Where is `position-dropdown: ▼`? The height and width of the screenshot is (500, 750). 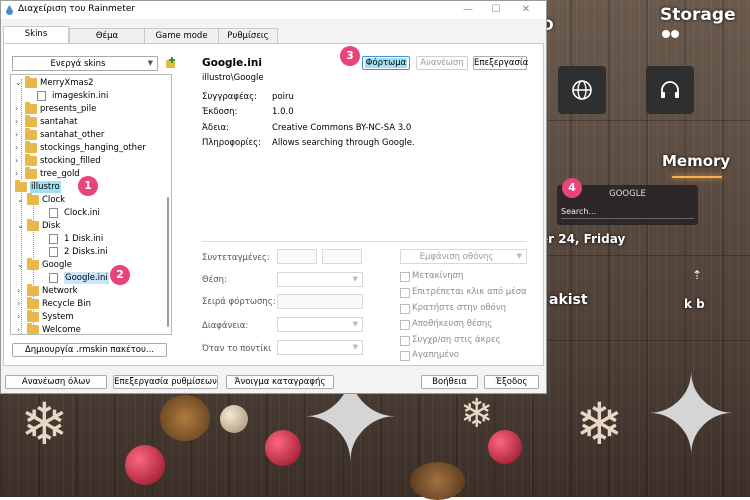
position-dropdown: ▼ is located at coordinates (320, 279).